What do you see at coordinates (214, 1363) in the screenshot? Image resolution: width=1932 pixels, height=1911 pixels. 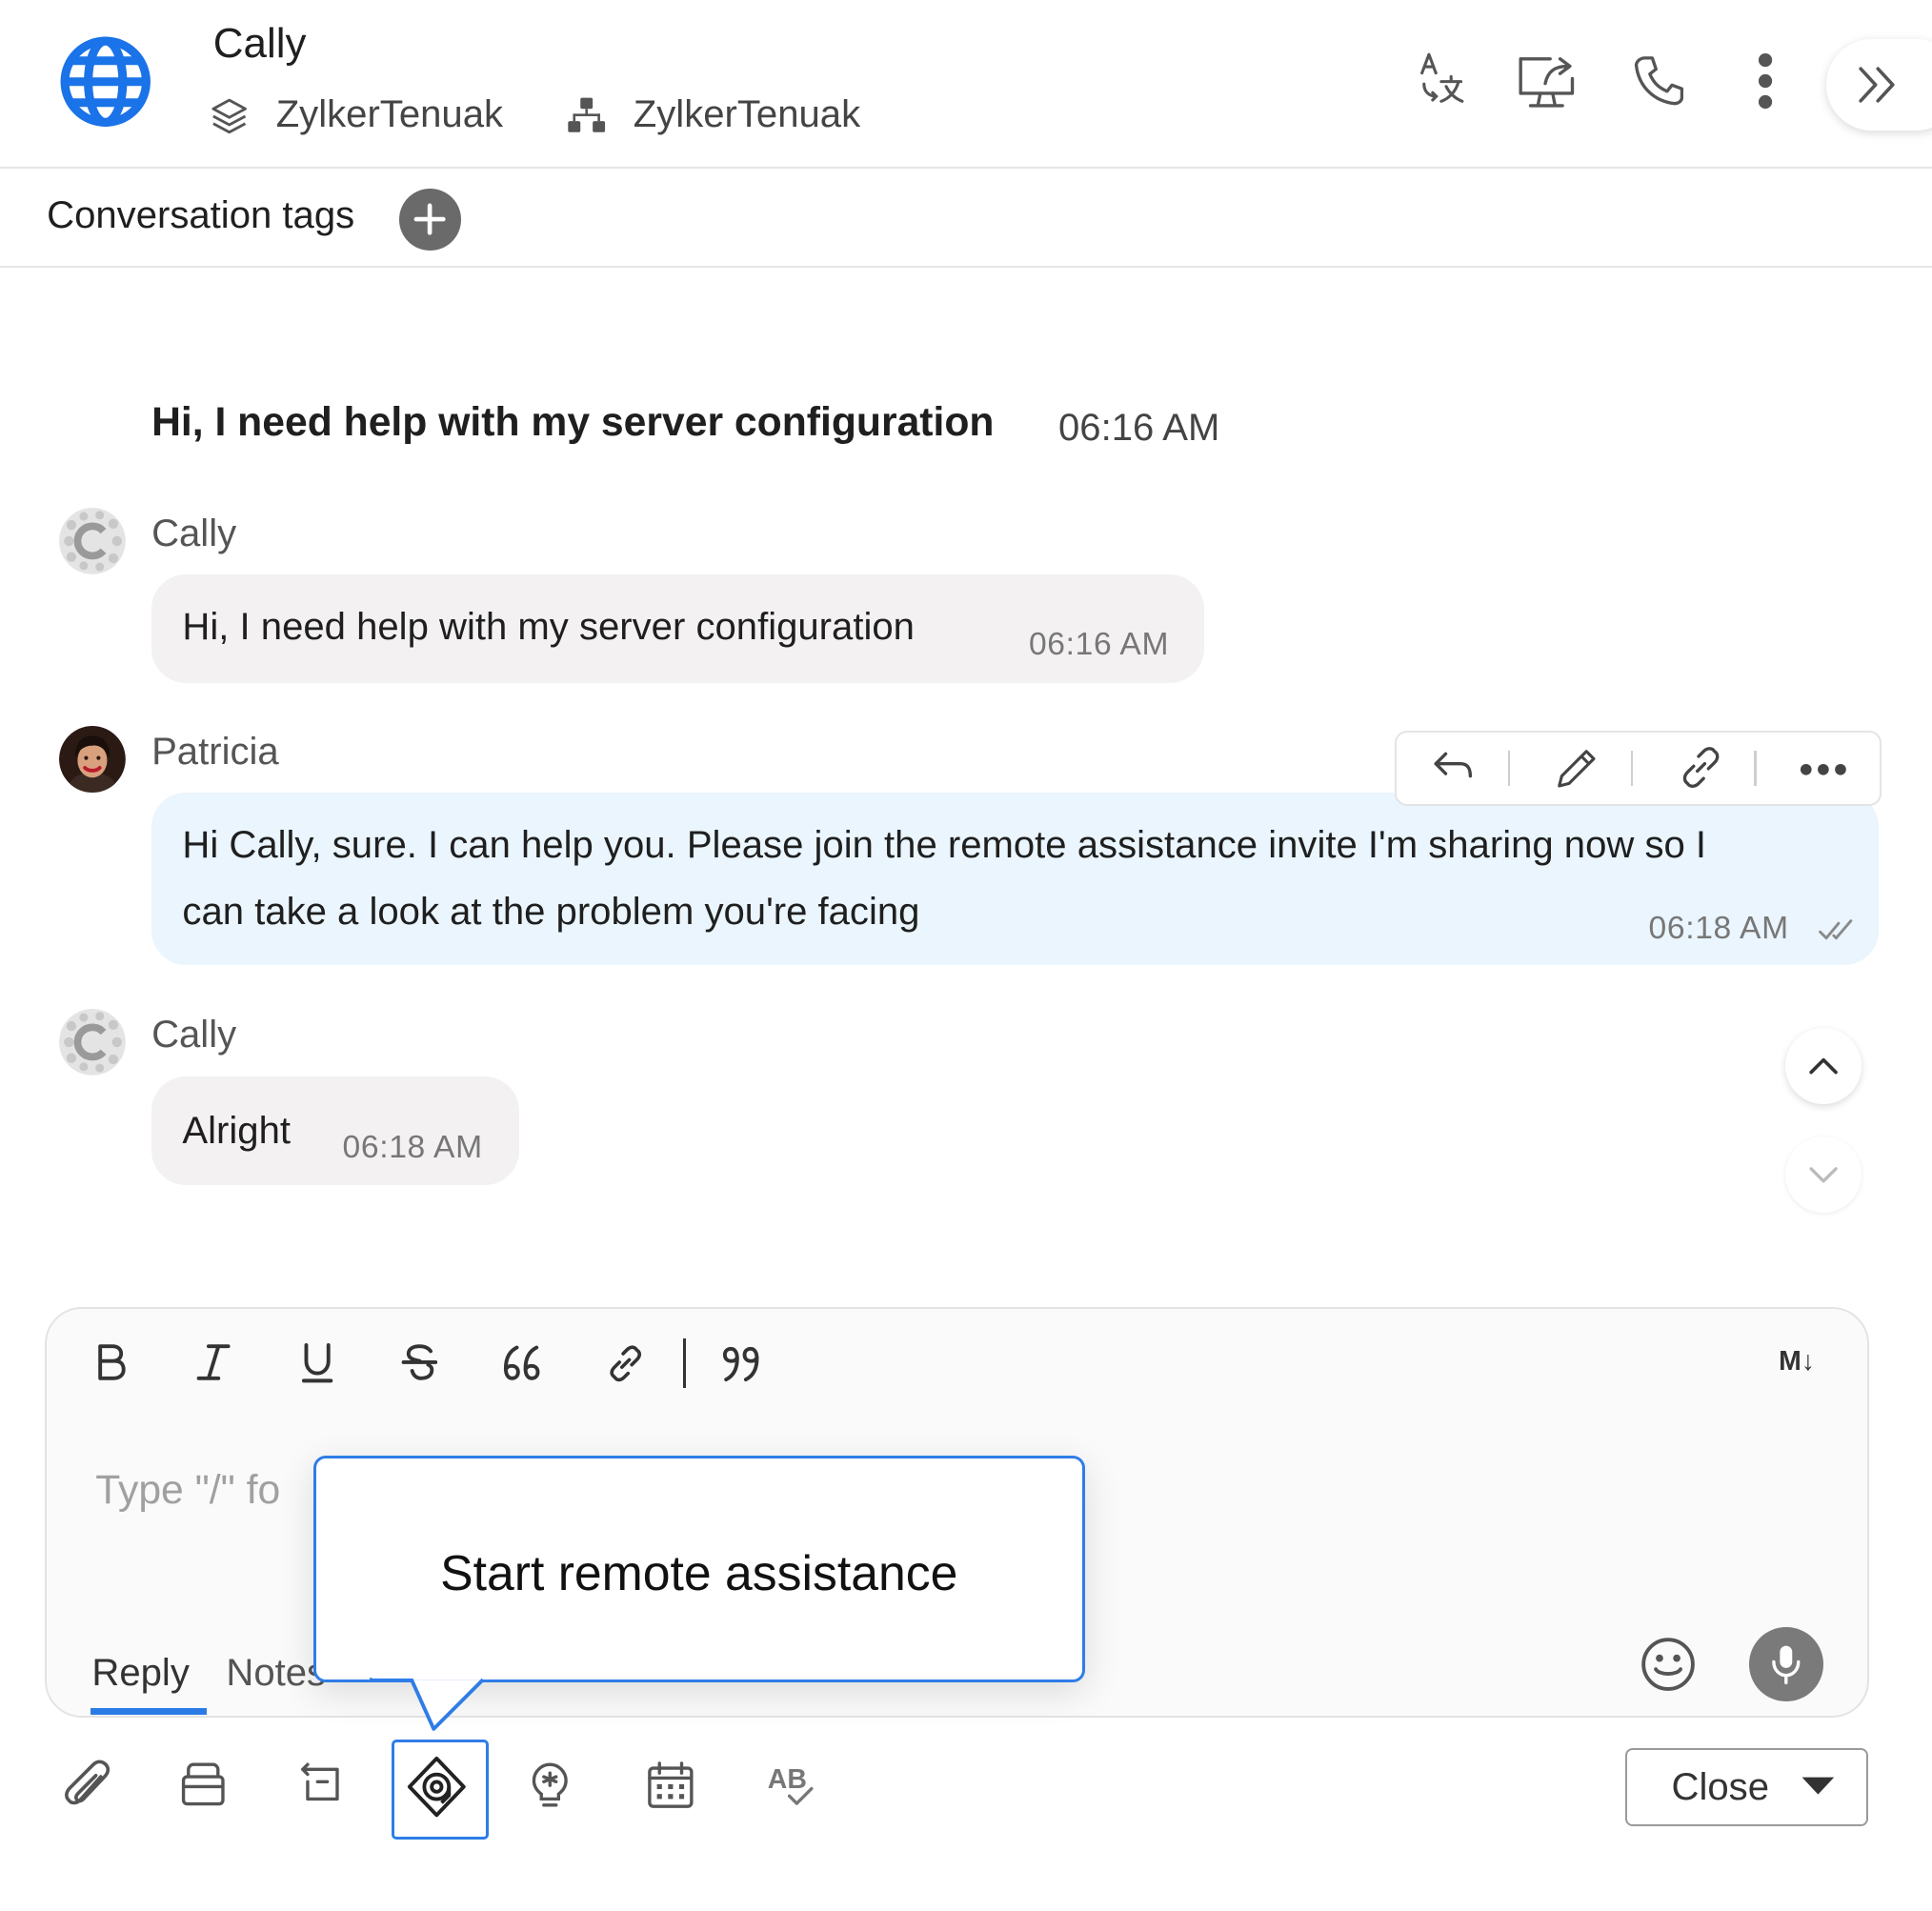 I see `italic-button` at bounding box center [214, 1363].